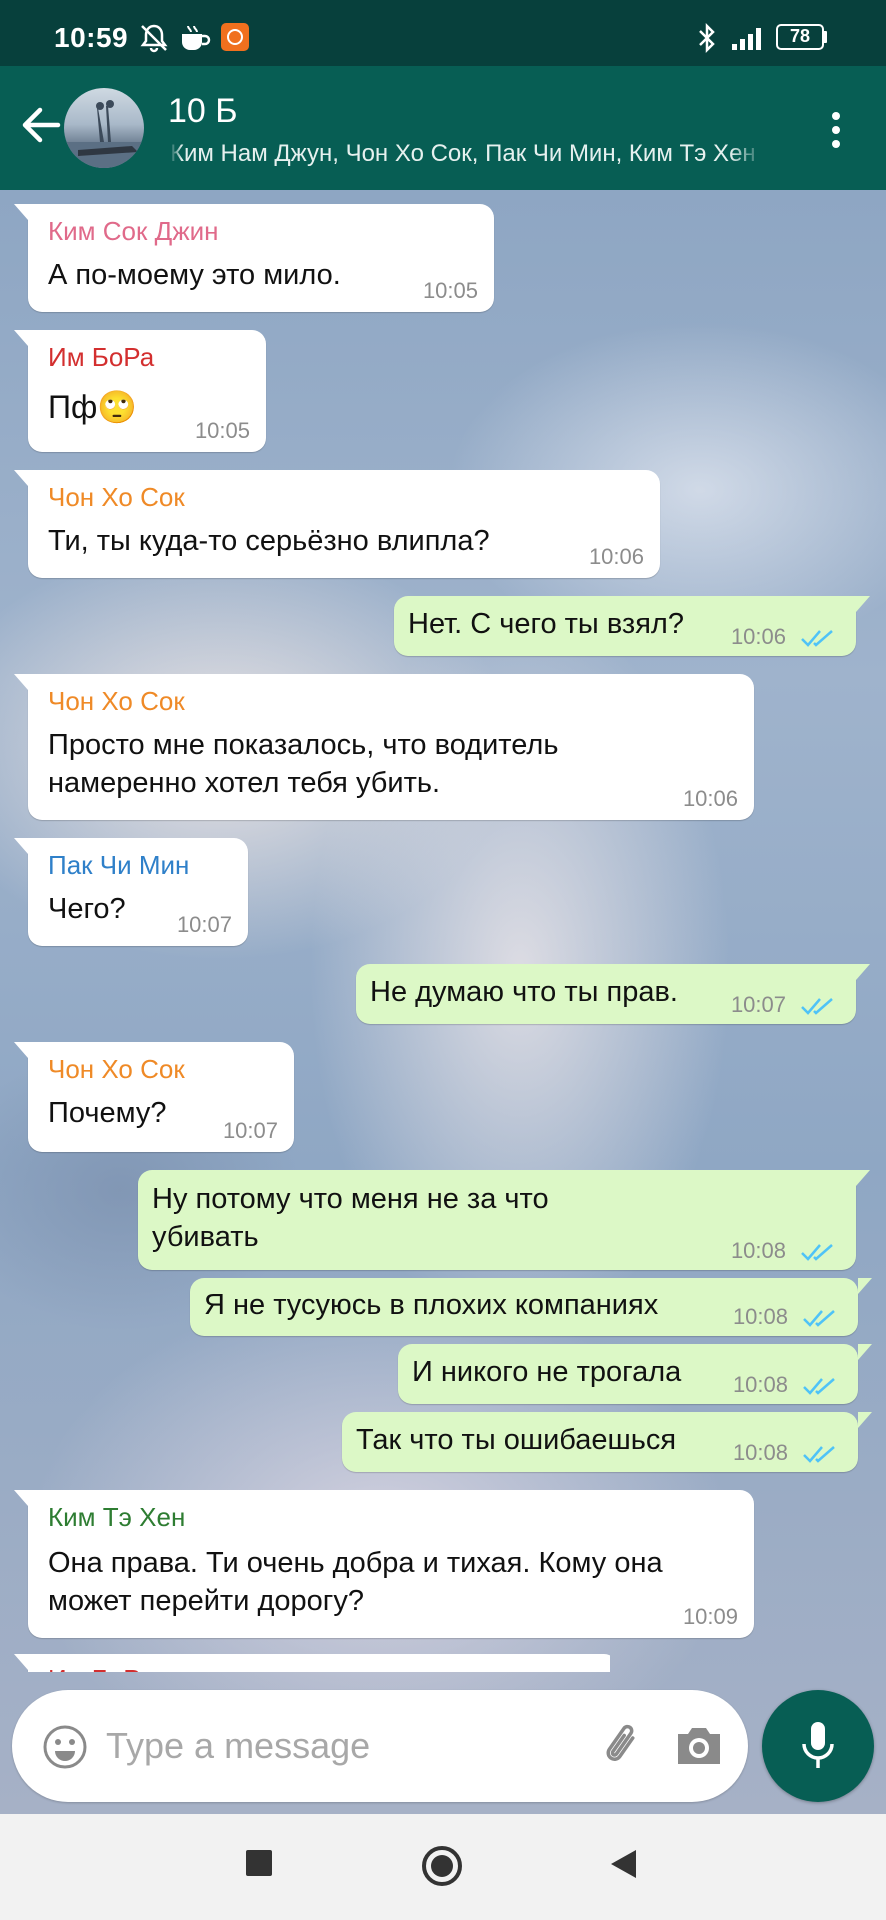 The width and height of the screenshot is (886, 1920). Describe the element at coordinates (131, 892) in the screenshot. I see `message-incoming: Пак Чи Мин Чего? 10:07` at that location.